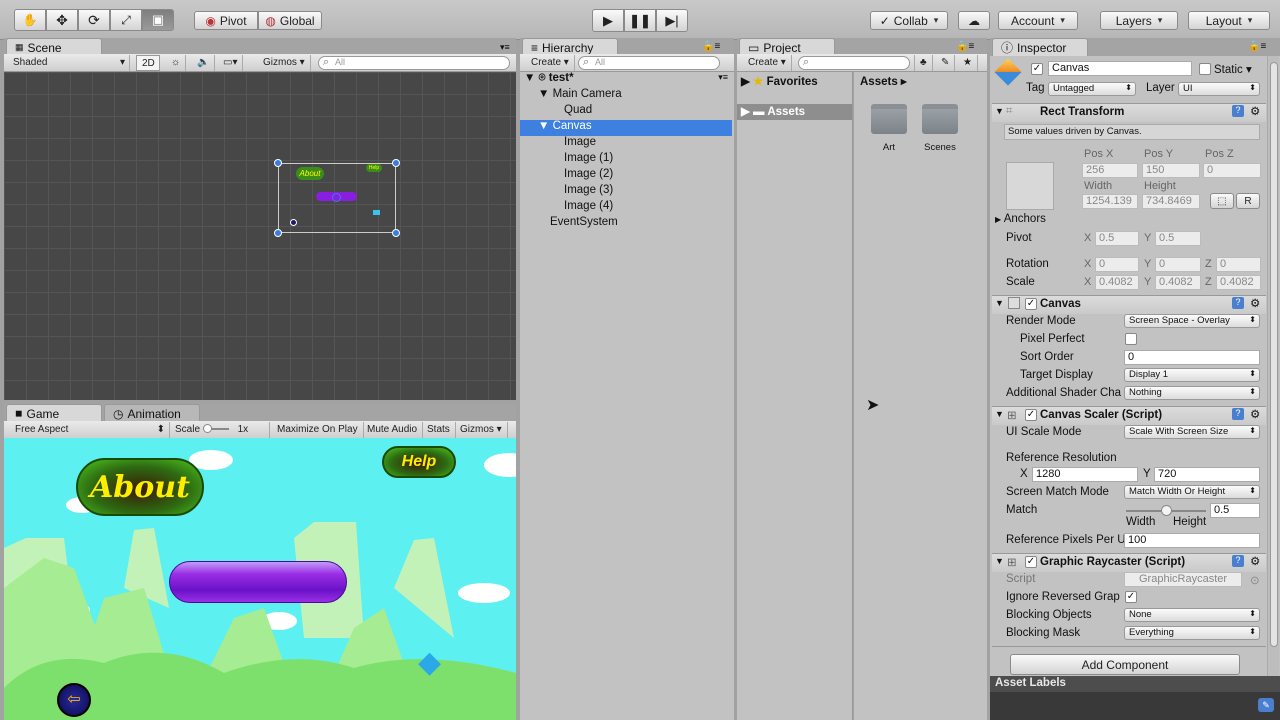 The height and width of the screenshot is (720, 1280). What do you see at coordinates (794, 112) in the screenshot?
I see `assets-row: ▶ ▬ Assets` at bounding box center [794, 112].